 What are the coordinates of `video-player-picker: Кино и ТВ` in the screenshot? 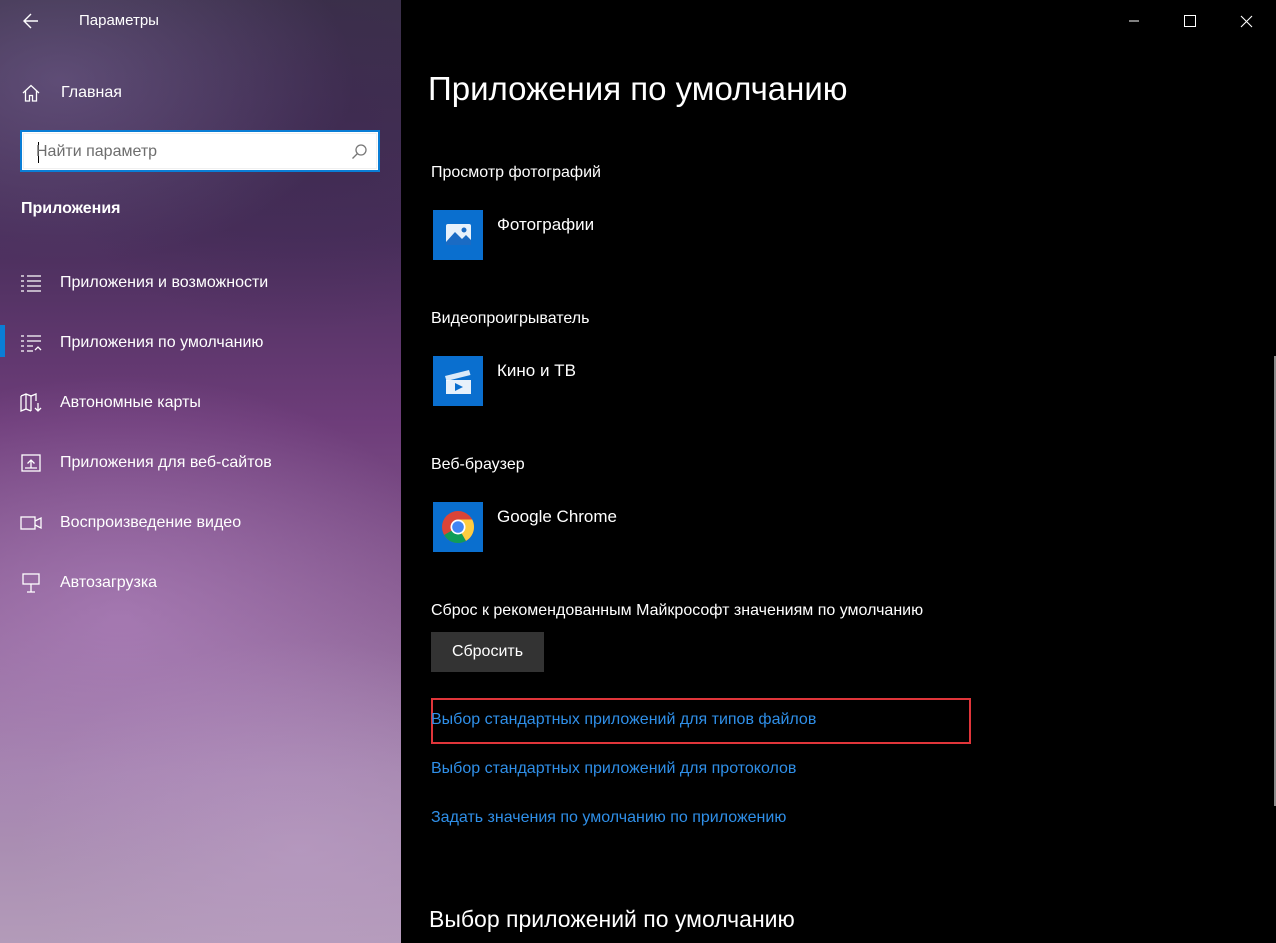 It's located at (593, 381).